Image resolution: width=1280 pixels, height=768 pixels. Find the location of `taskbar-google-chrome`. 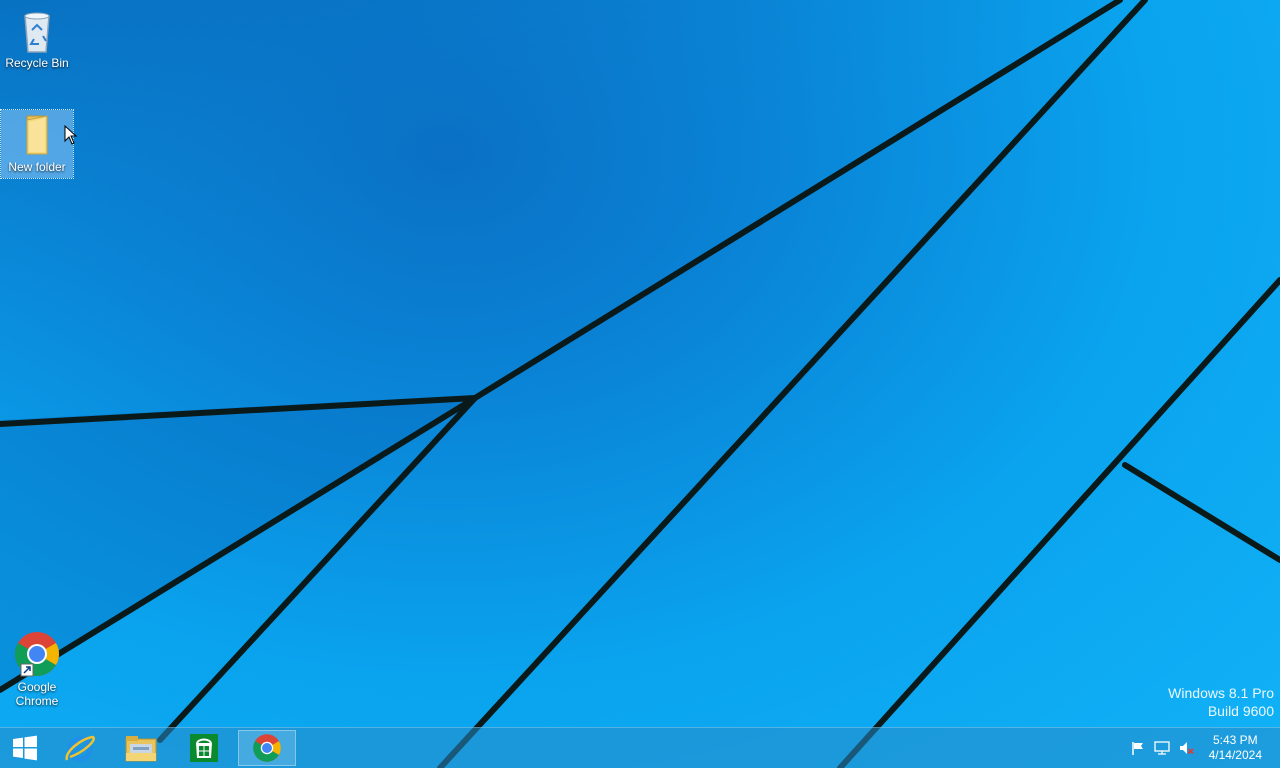

taskbar-google-chrome is located at coordinates (267, 748).